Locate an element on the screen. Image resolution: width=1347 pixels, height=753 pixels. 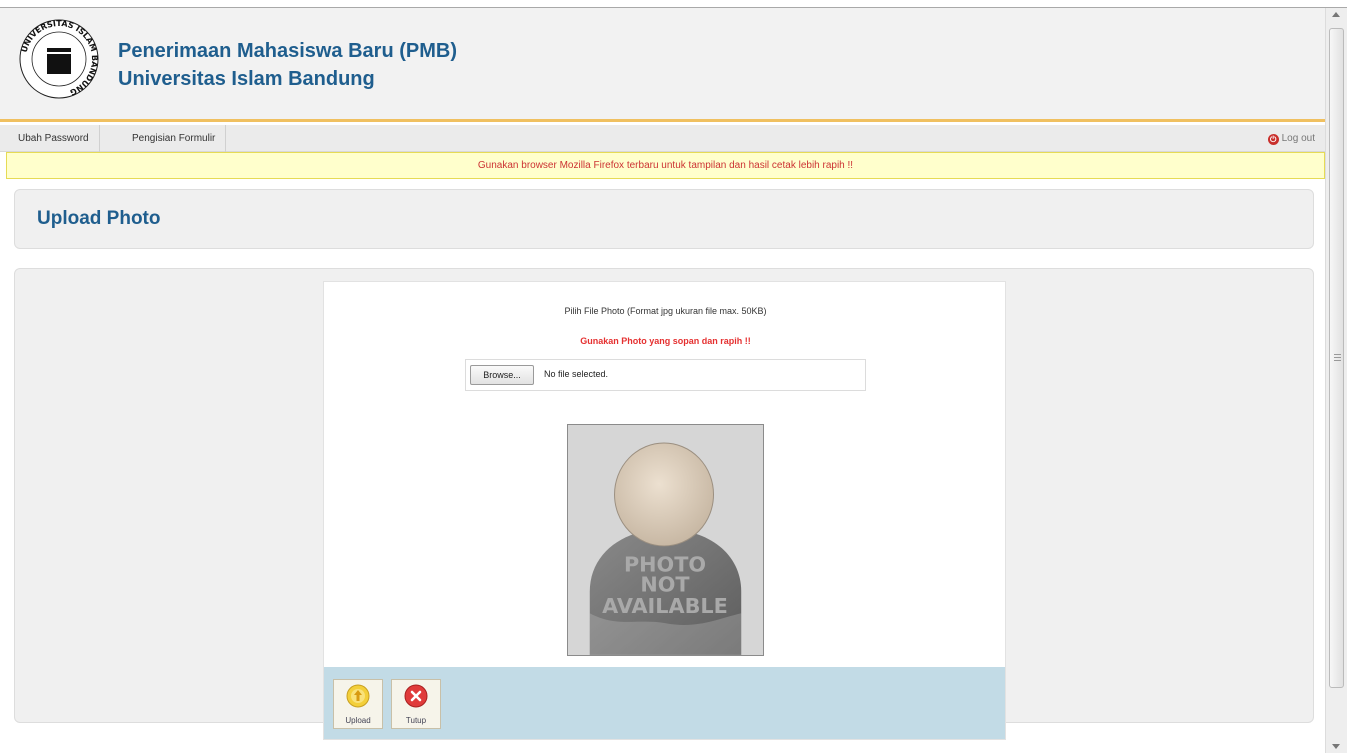
power-icon: ⏻ is located at coordinates (1273, 139).